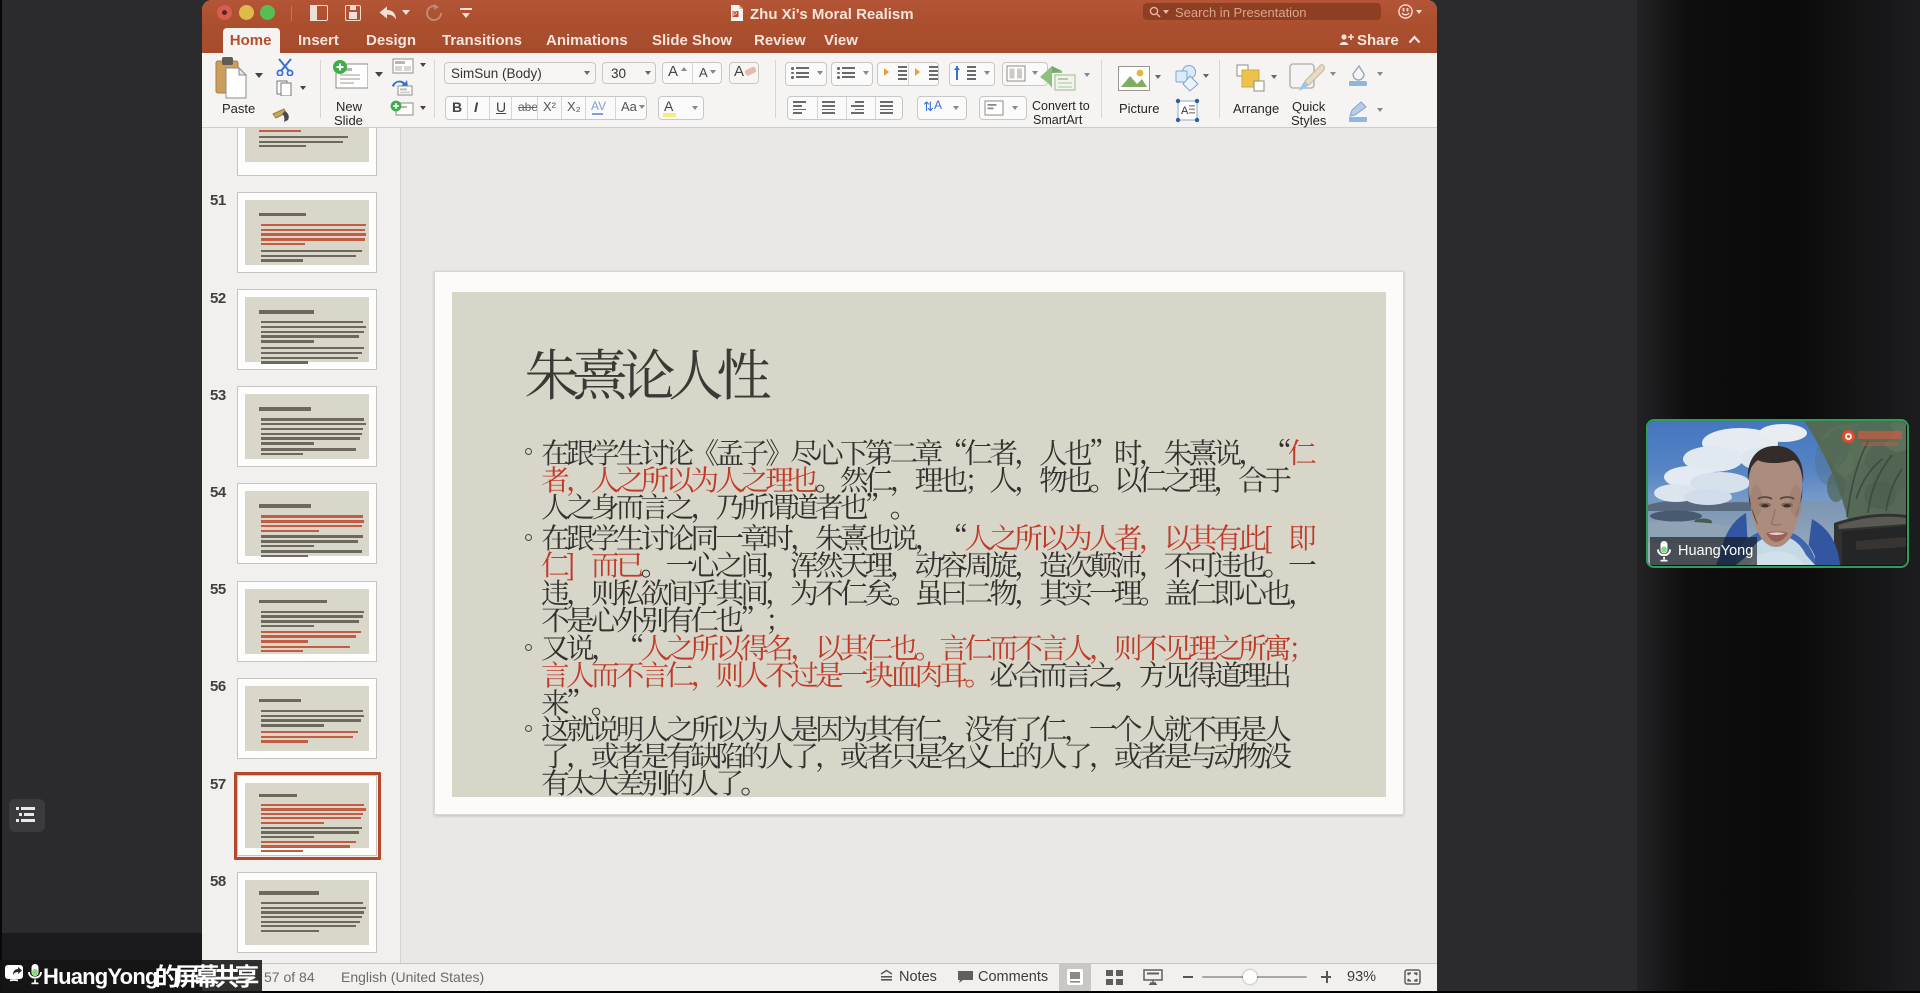 The height and width of the screenshot is (993, 1920). Describe the element at coordinates (735, 15) in the screenshot. I see `svg-text: P` at that location.